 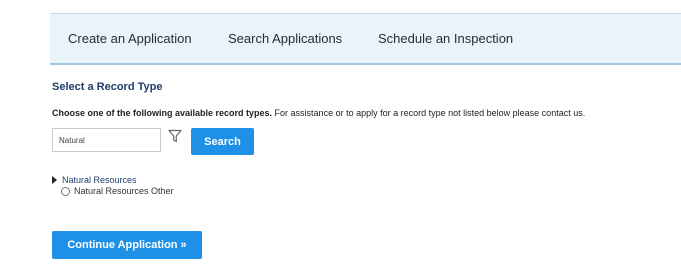 What do you see at coordinates (99, 180) in the screenshot?
I see `group-title: Natural Resources` at bounding box center [99, 180].